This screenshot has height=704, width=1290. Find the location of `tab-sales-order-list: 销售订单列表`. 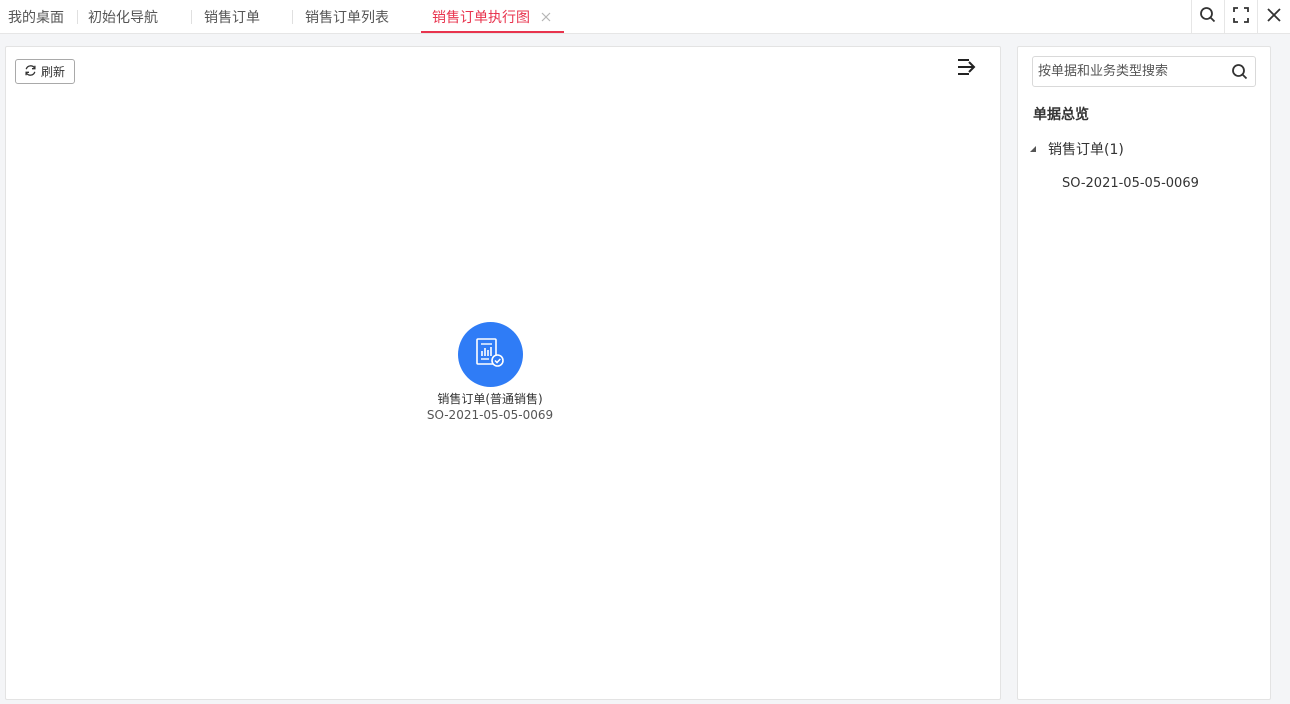

tab-sales-order-list: 销售订单列表 is located at coordinates (357, 17).